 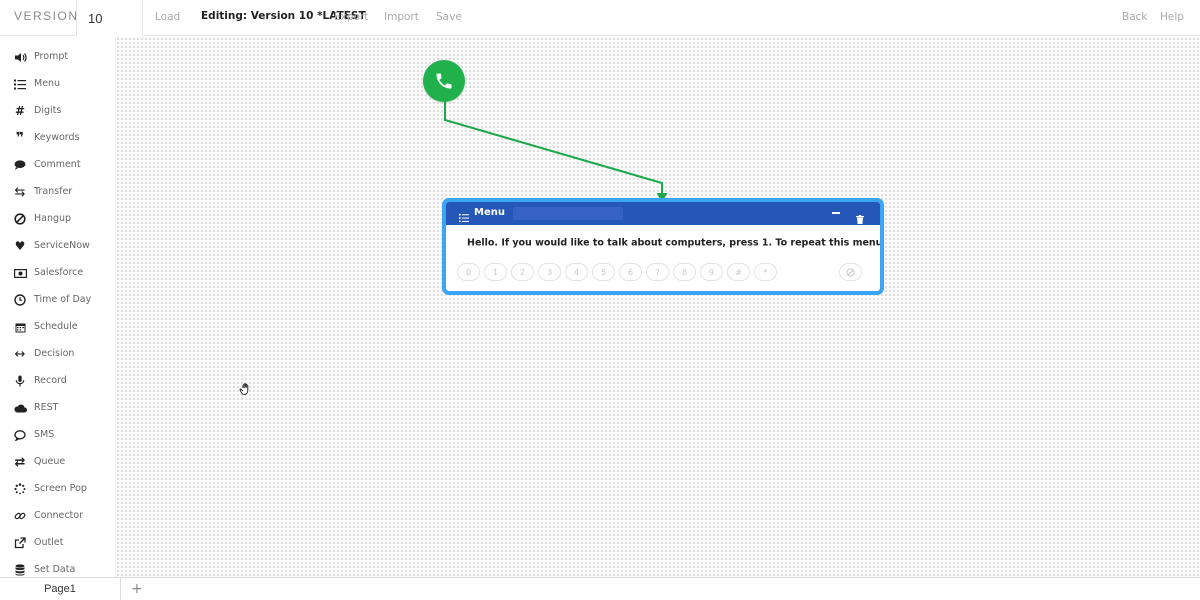 What do you see at coordinates (489, 212) in the screenshot?
I see `menu-node-title: Menu` at bounding box center [489, 212].